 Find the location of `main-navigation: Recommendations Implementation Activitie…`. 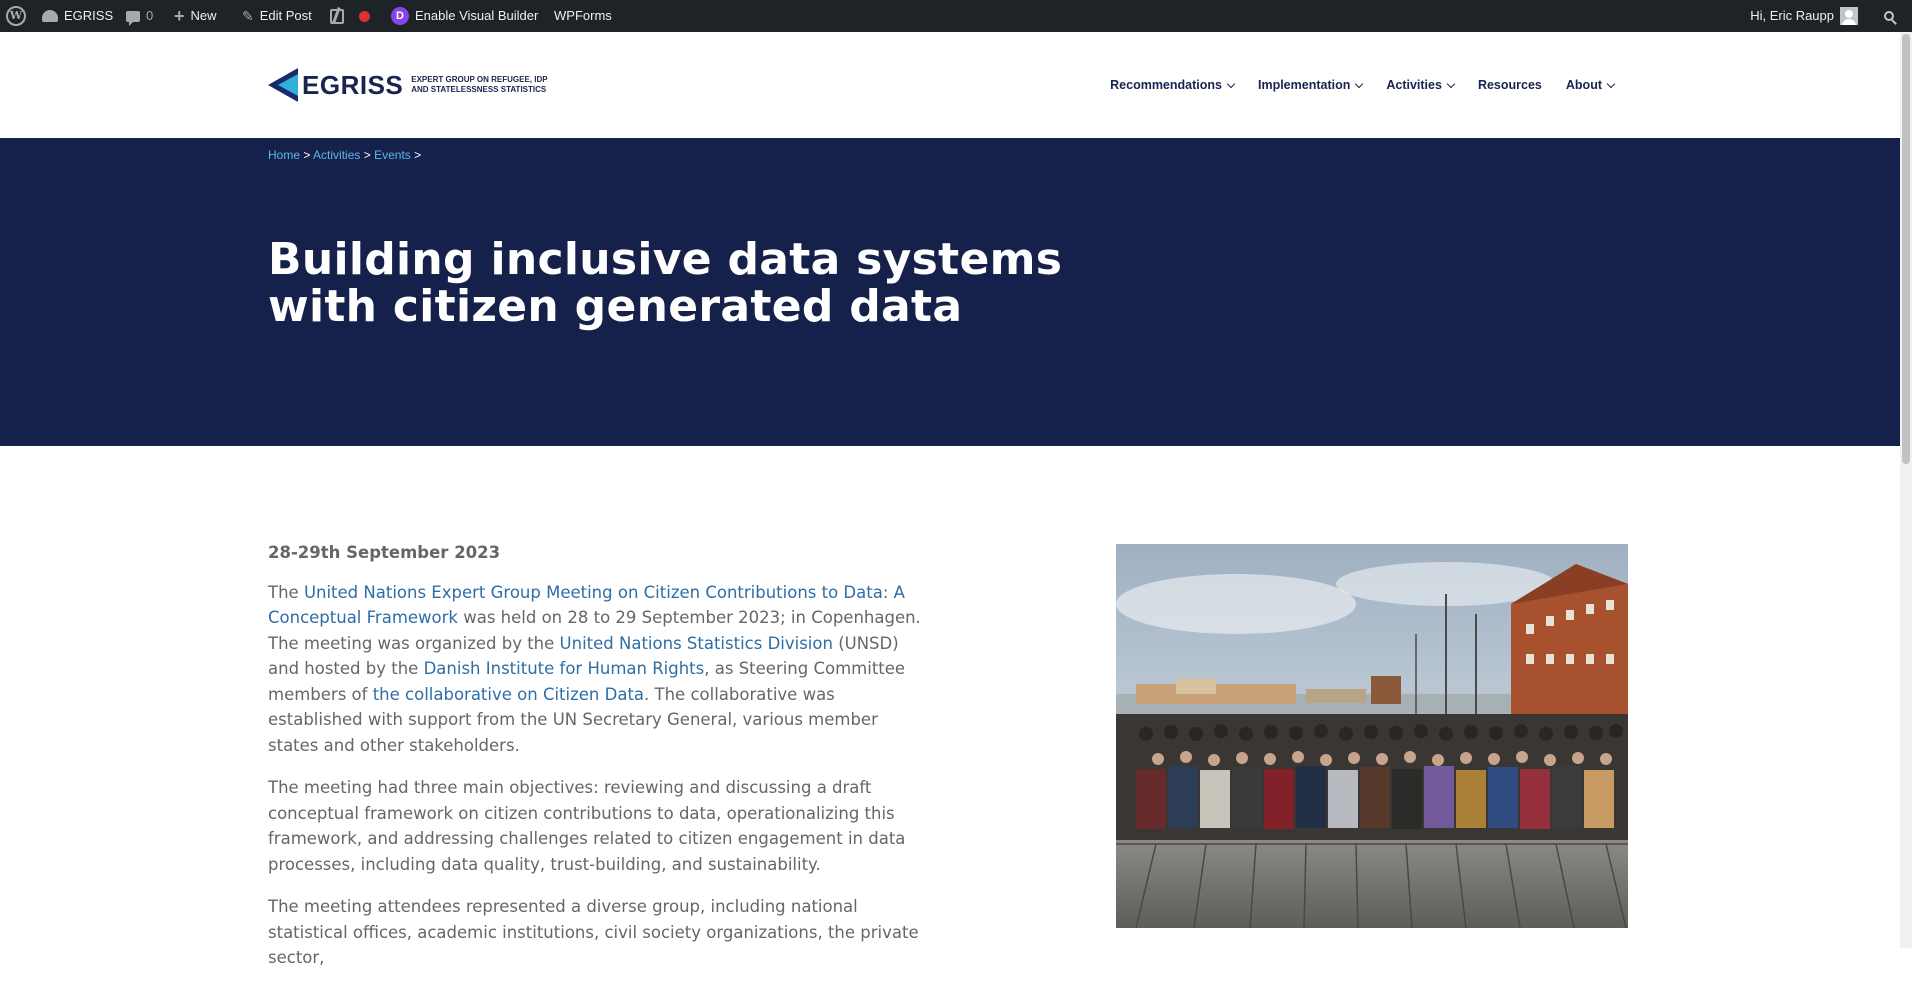

main-navigation: Recommendations Implementation Activitie… is located at coordinates (1363, 85).